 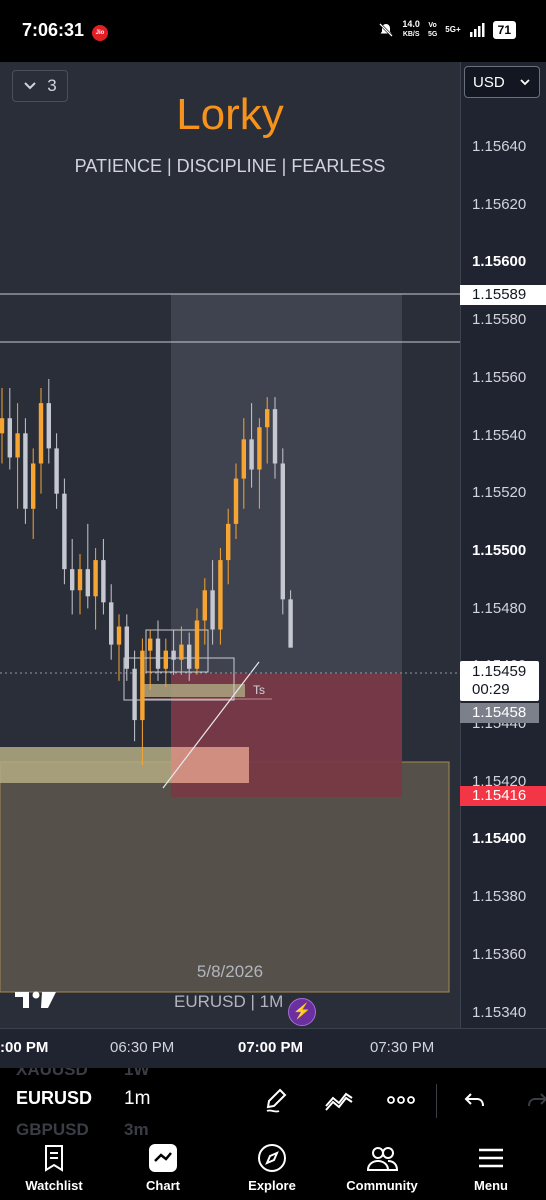 What do you see at coordinates (499, 146) in the screenshot?
I see `price-tick-label: 1.15640` at bounding box center [499, 146].